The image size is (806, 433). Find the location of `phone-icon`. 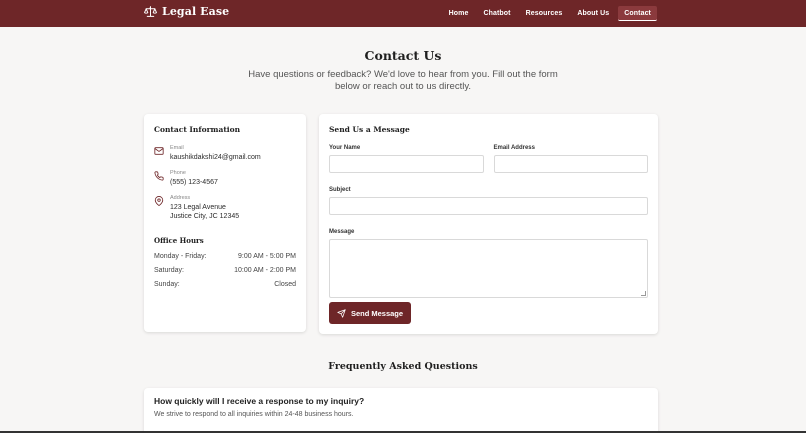

phone-icon is located at coordinates (159, 176).